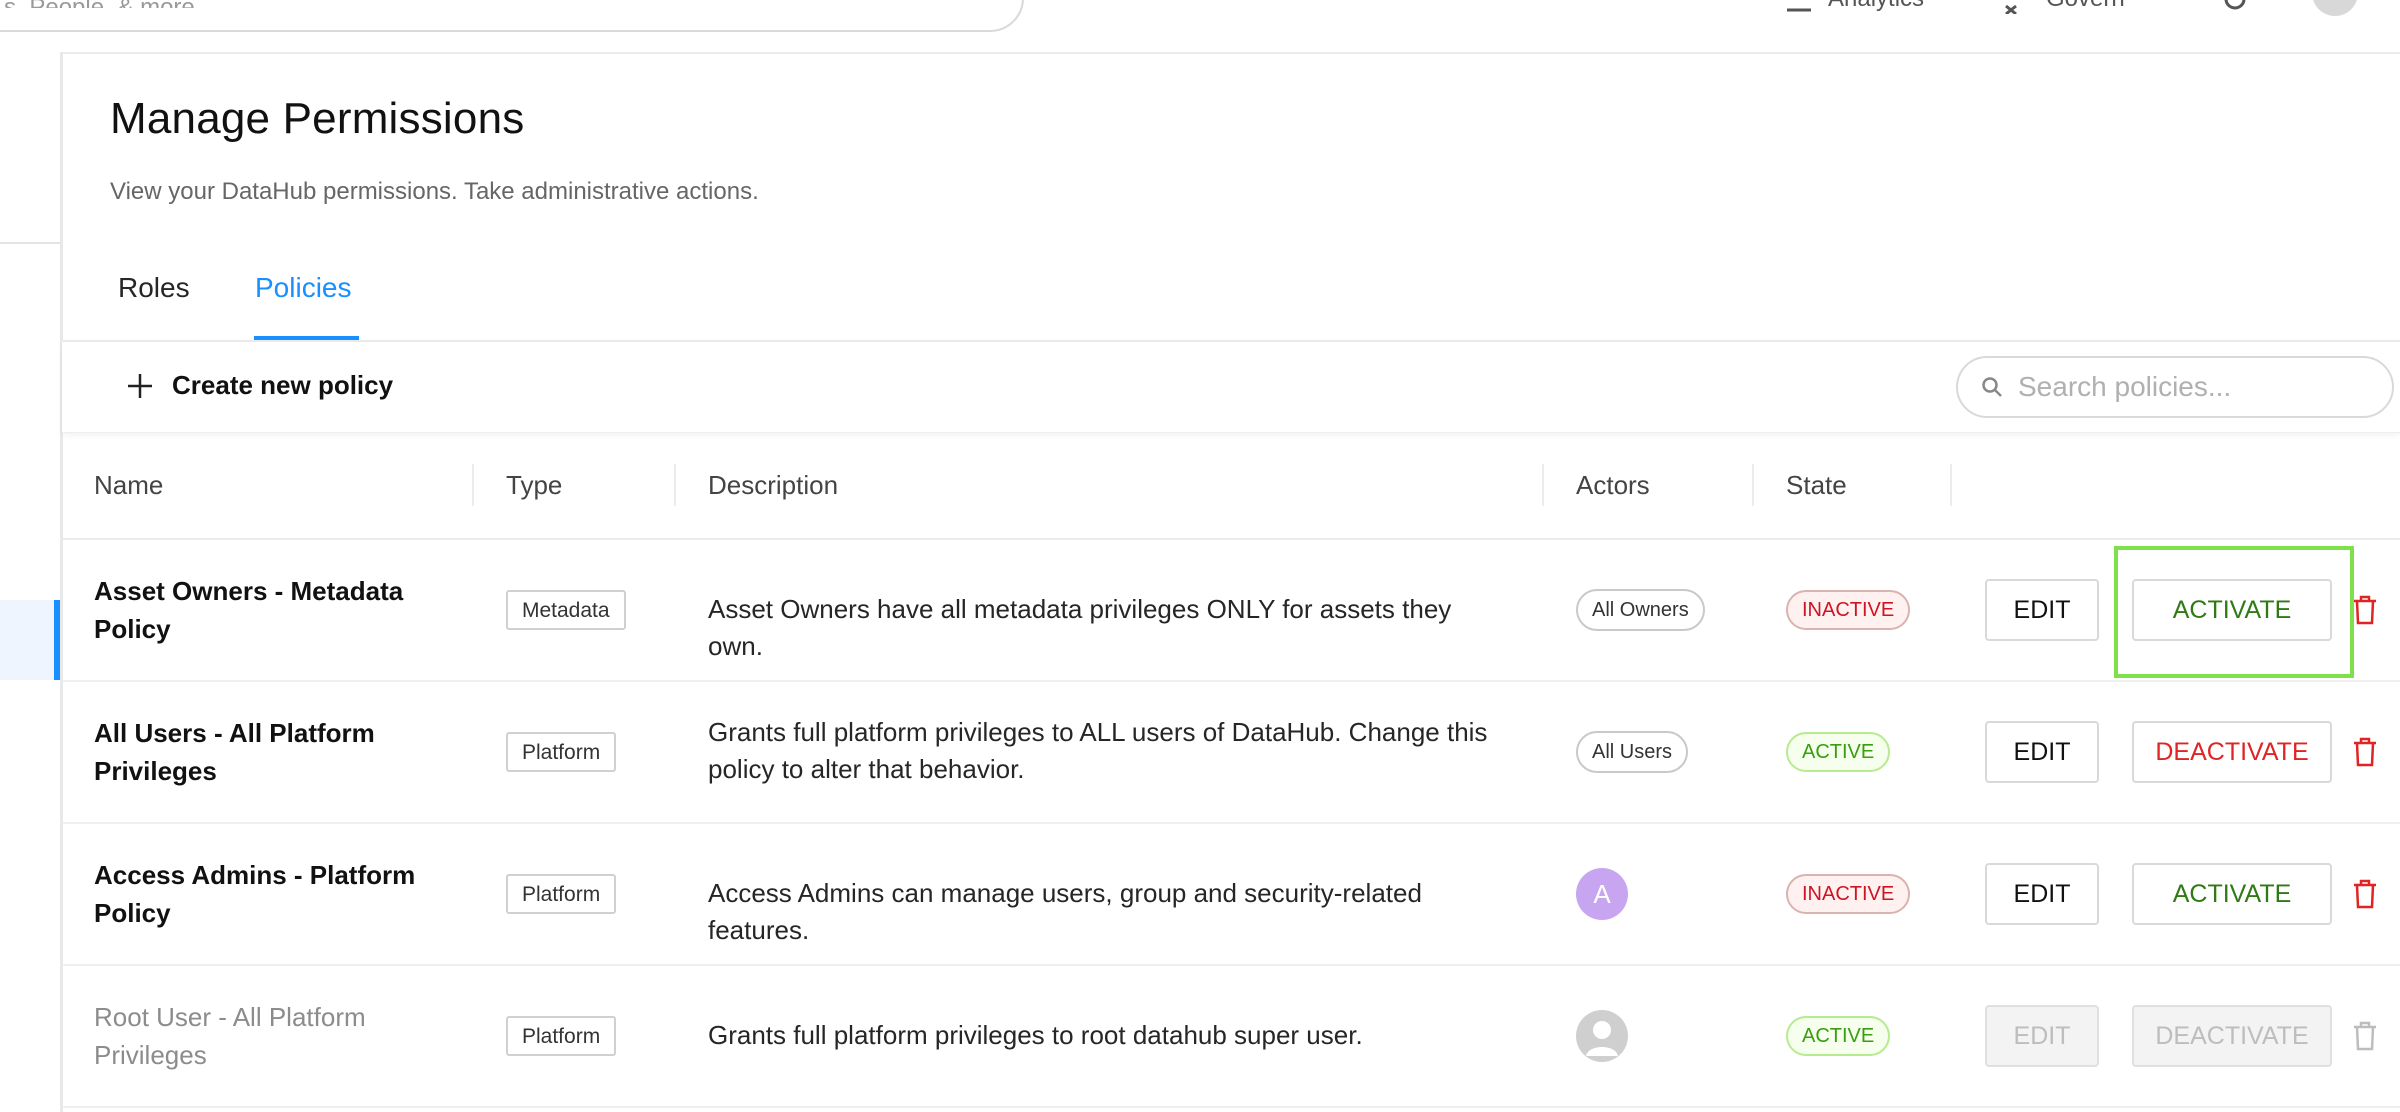 The width and height of the screenshot is (2400, 1112). I want to click on chart-icon, so click(1799, 10).